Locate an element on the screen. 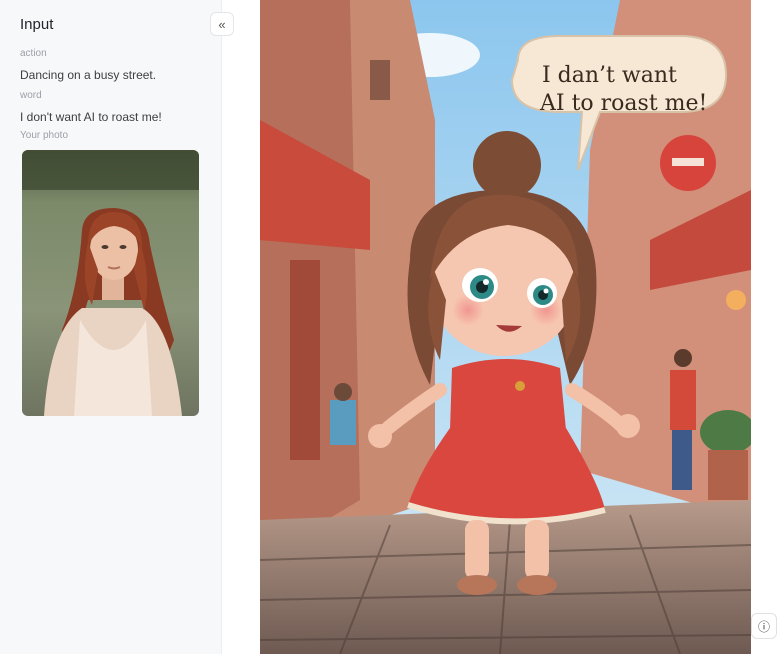 The image size is (782, 654). user-photo is located at coordinates (110, 283).